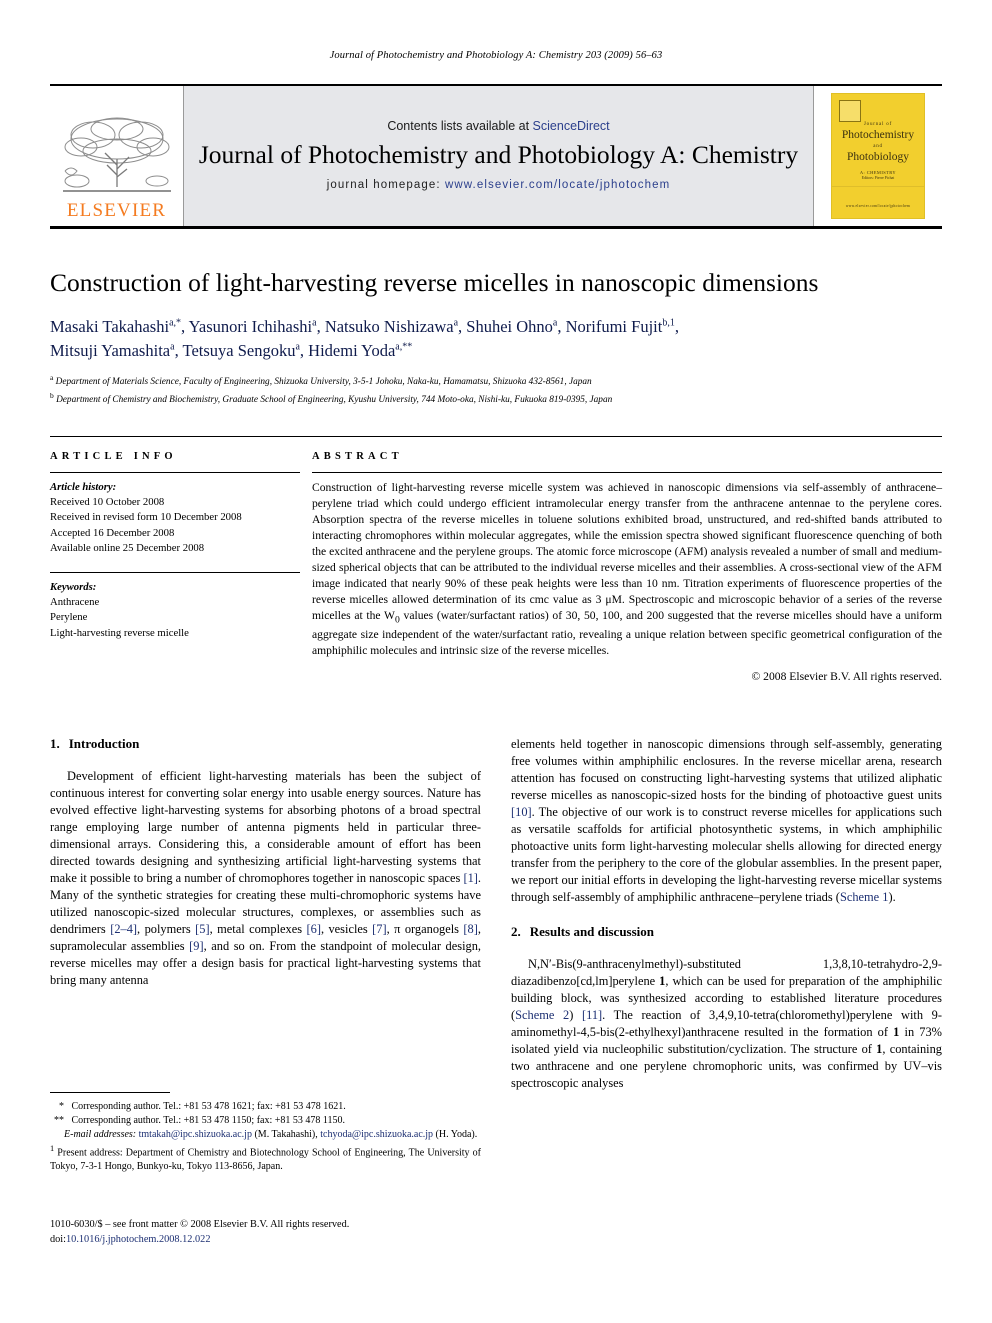 The image size is (992, 1323). Describe the element at coordinates (73, 586) in the screenshot. I see `keywords-label: Keywords:` at that location.